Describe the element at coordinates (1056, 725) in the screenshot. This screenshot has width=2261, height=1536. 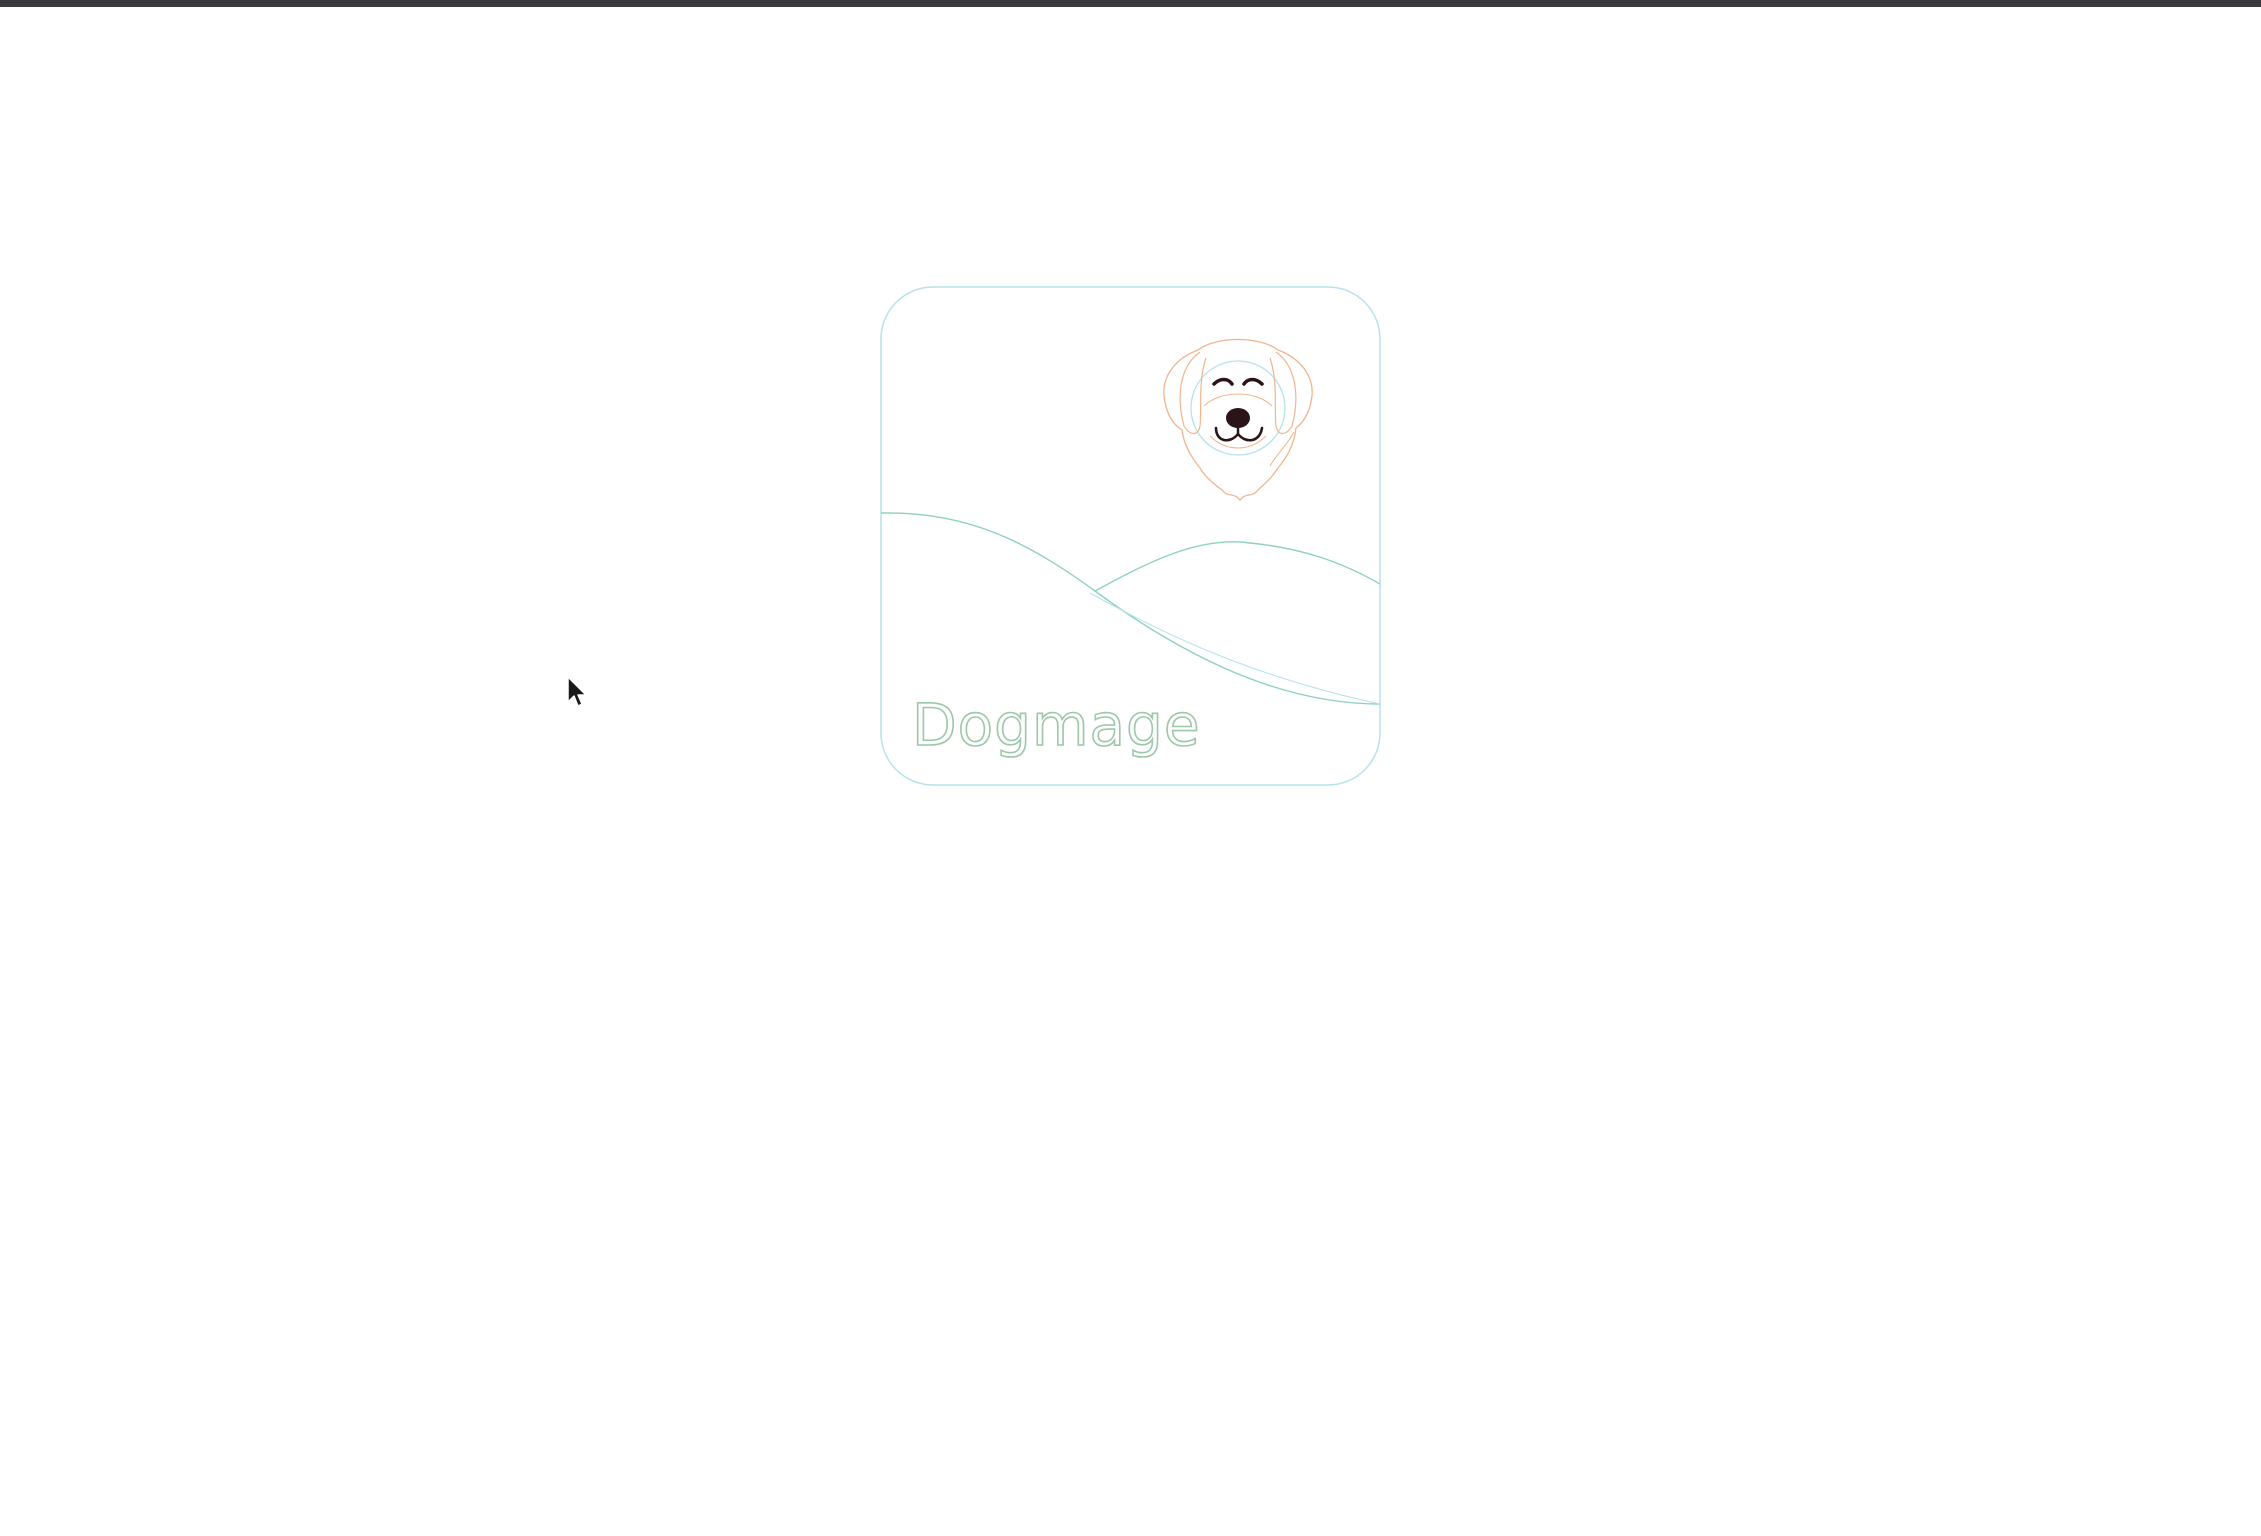
I see `logo-wordmark: Dogmage` at that location.